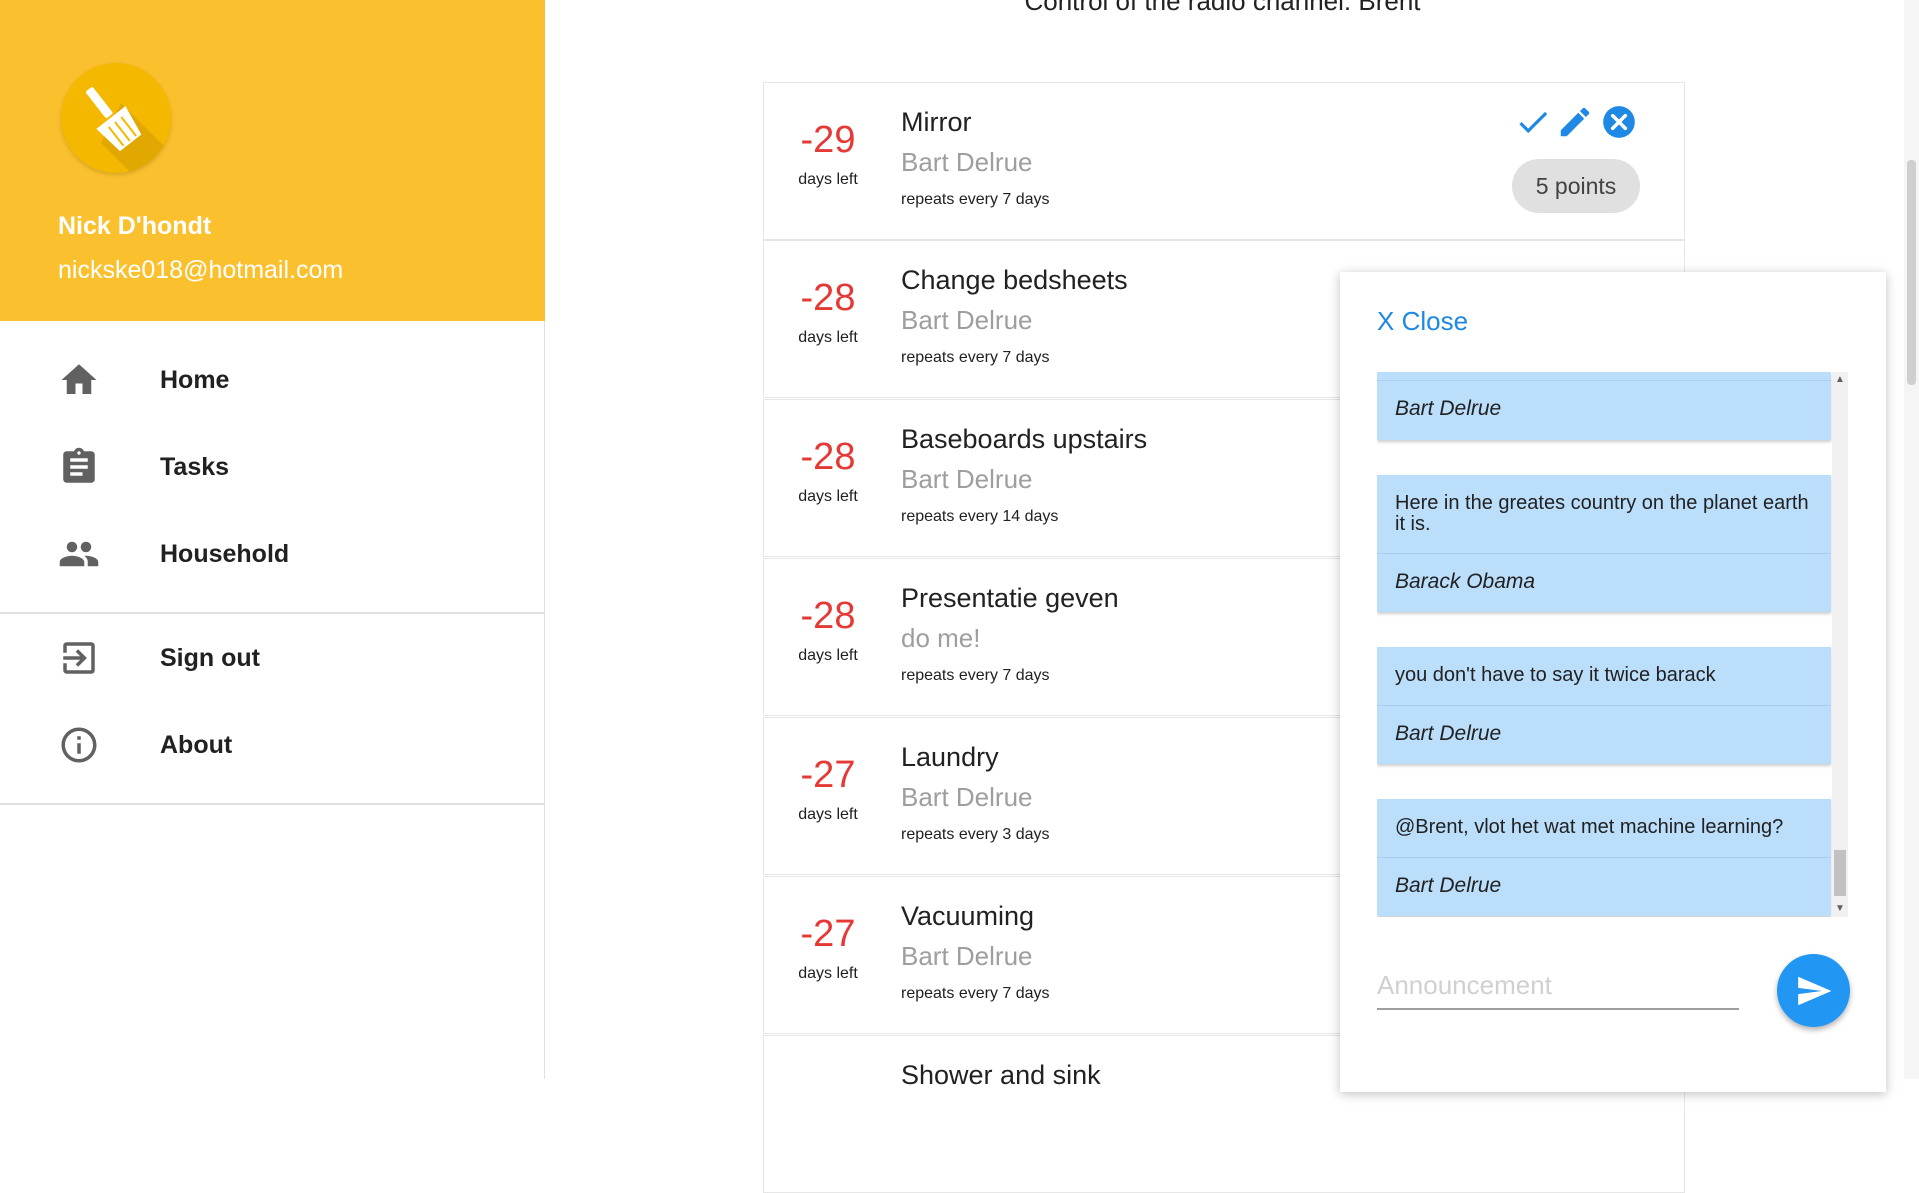 The image size is (1919, 1193). Describe the element at coordinates (975, 834) in the screenshot. I see `task-repeat: repeats every 3 days` at that location.